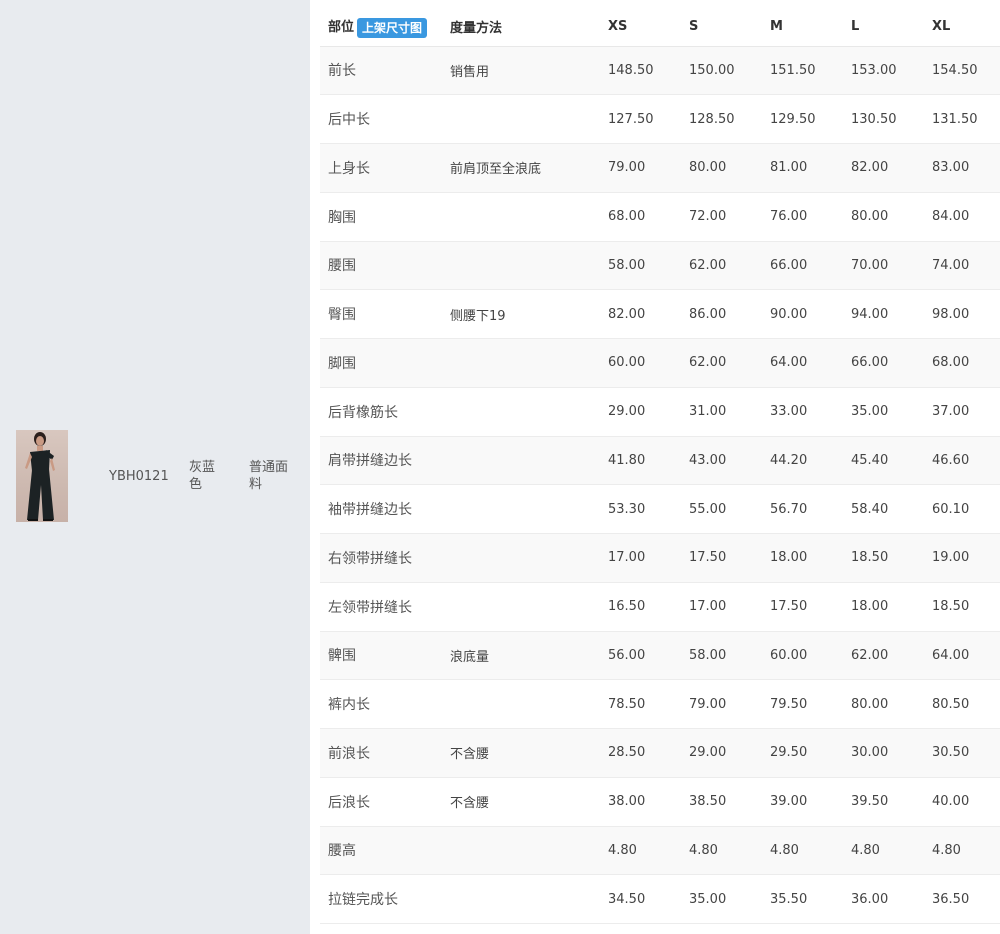 Image resolution: width=1000 pixels, height=934 pixels. Describe the element at coordinates (660, 801) in the screenshot. I see `table-row: 后浪长 不含腰 38.00 38.50 39.00 39.50 40.00` at that location.